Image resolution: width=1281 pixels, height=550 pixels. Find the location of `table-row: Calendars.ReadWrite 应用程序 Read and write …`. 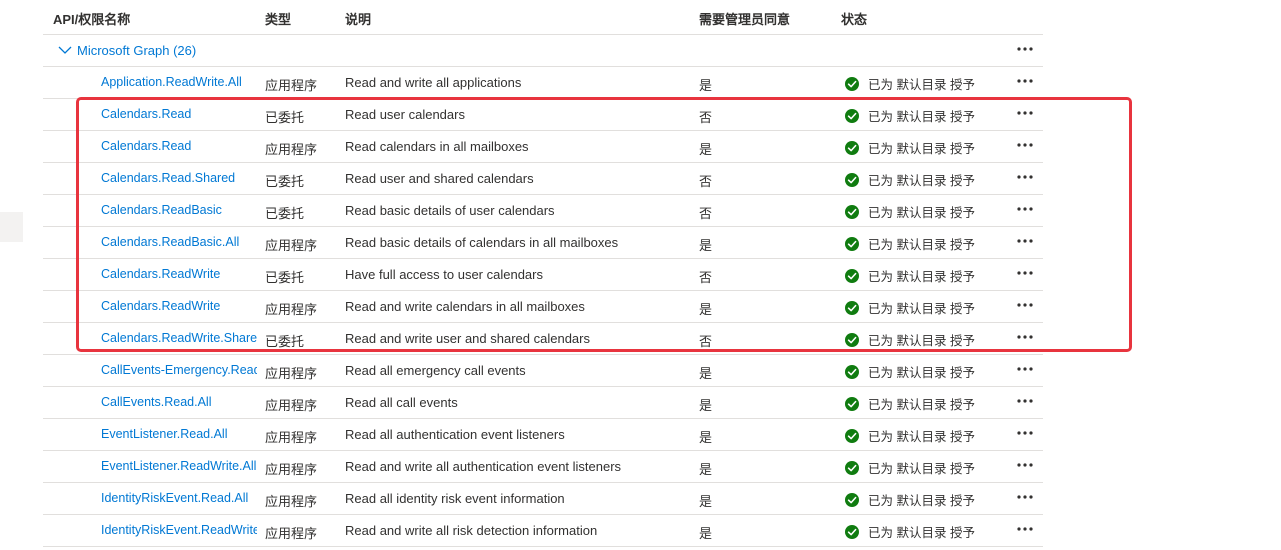

table-row: Calendars.ReadWrite 应用程序 Read and write … is located at coordinates (543, 307).